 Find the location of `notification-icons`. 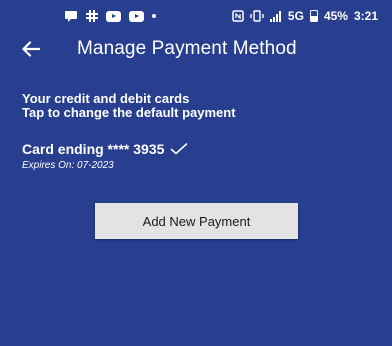

notification-icons is located at coordinates (110, 16).